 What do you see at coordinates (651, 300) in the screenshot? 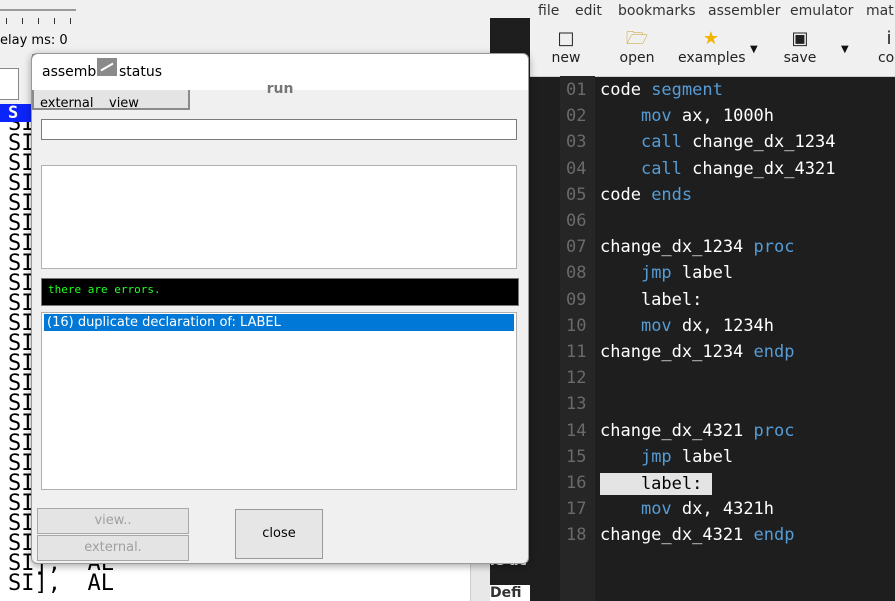
I see `code-line: label:` at bounding box center [651, 300].